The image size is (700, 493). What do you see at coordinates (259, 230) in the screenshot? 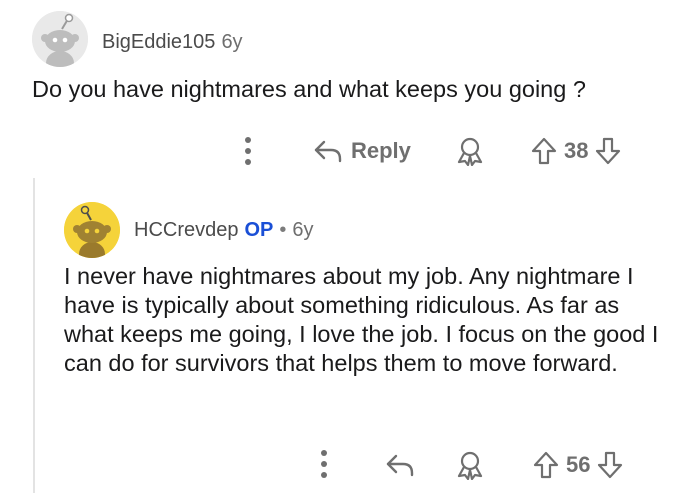
I see `op-badge: OP` at bounding box center [259, 230].